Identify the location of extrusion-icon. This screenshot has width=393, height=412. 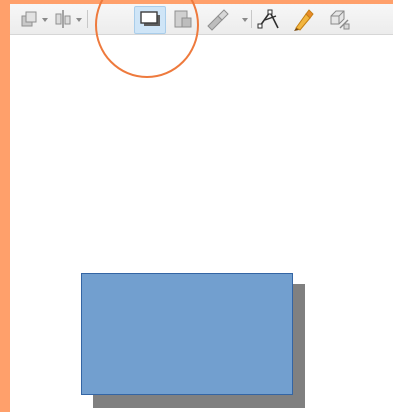
(340, 20).